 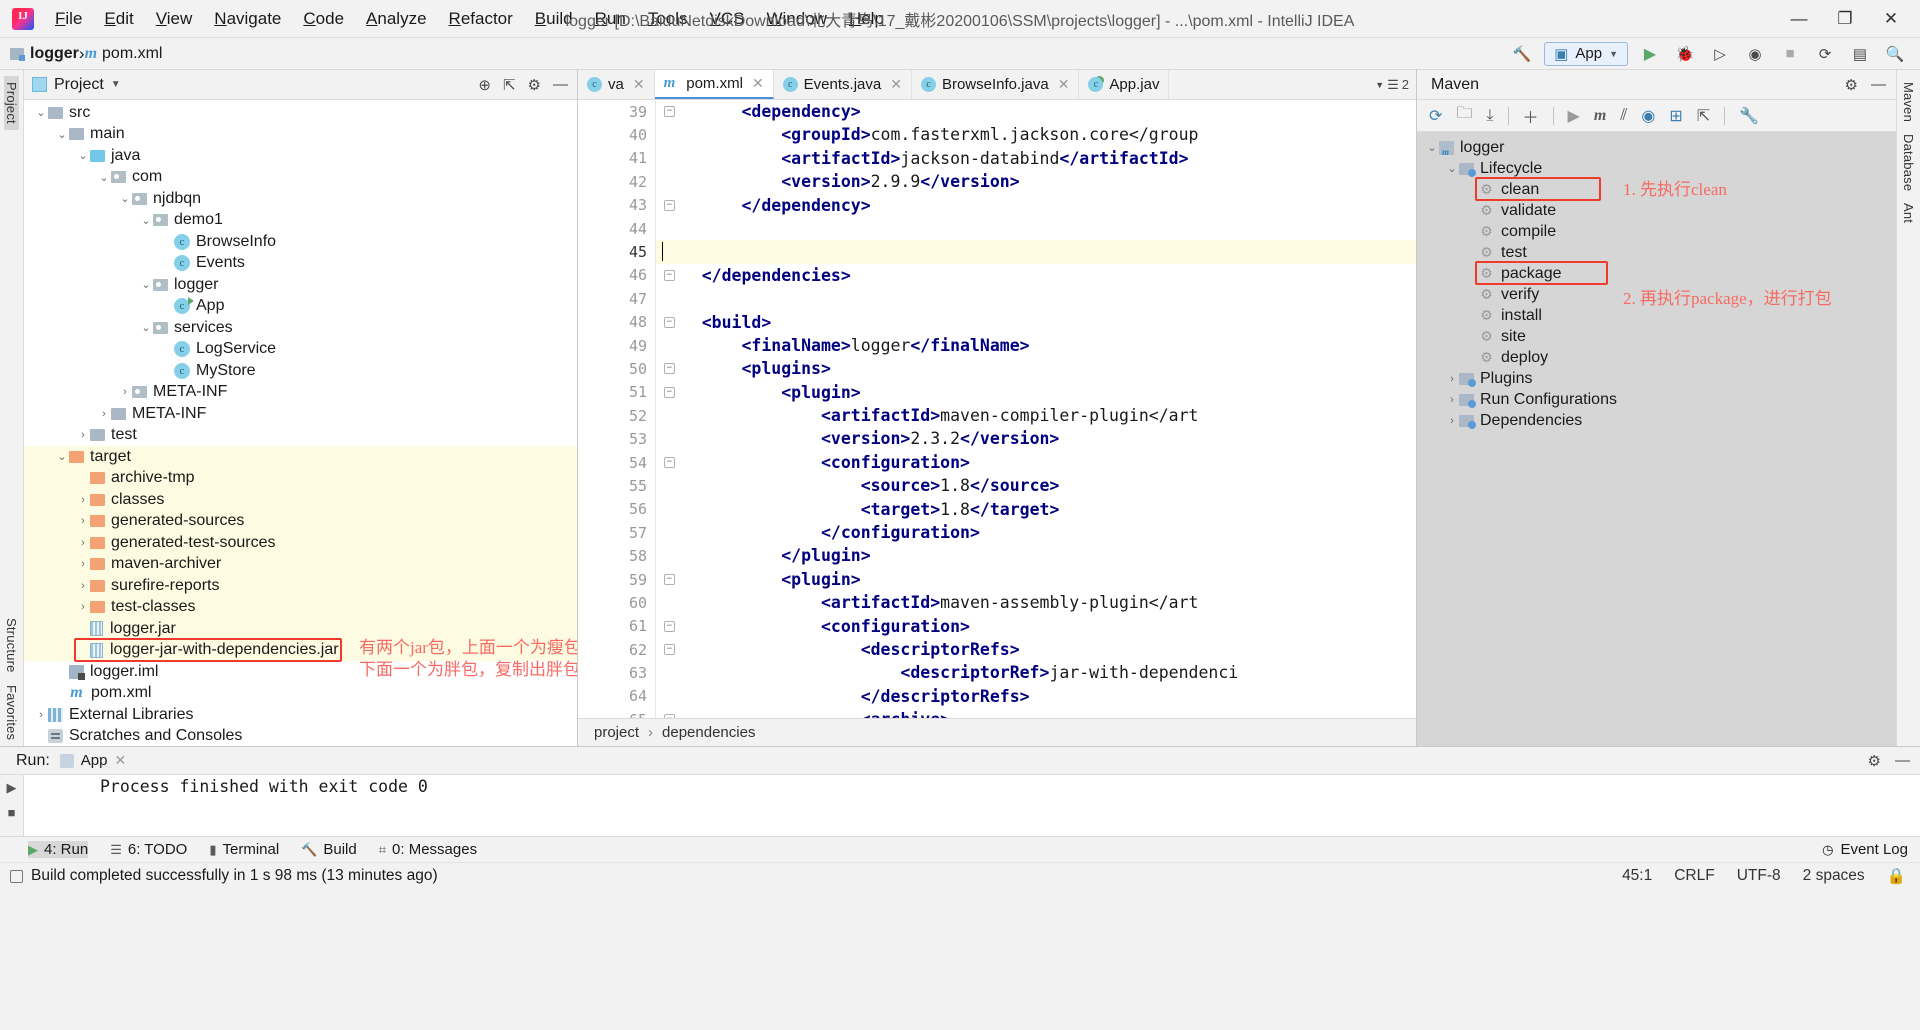 I want to click on menu-item-refactor: Refactor, so click(x=481, y=19).